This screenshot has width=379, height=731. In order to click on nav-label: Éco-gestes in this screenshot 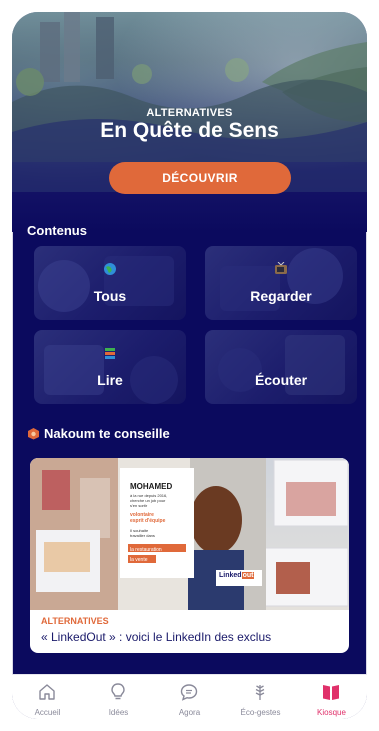, I will do `click(260, 712)`.